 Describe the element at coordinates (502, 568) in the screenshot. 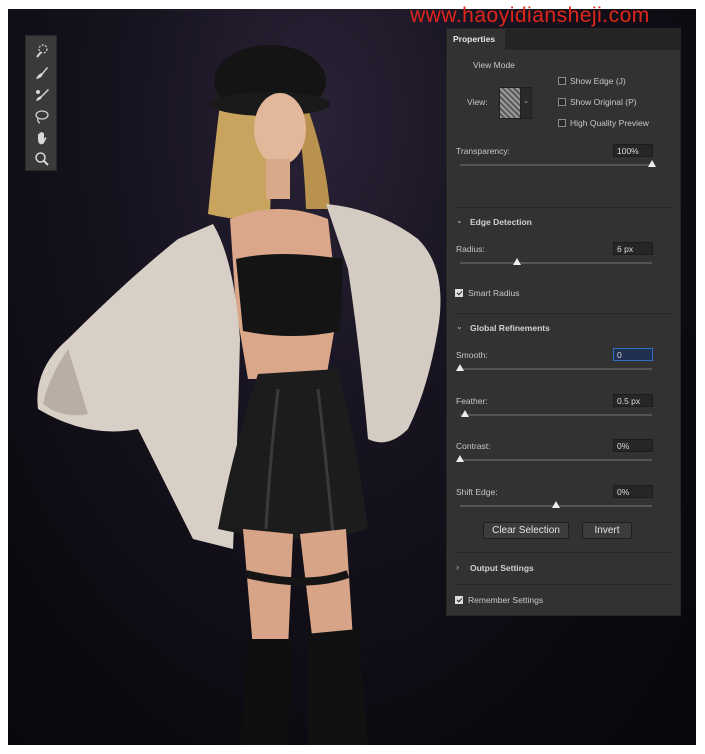

I see `output-settings-title: Output Settings` at that location.